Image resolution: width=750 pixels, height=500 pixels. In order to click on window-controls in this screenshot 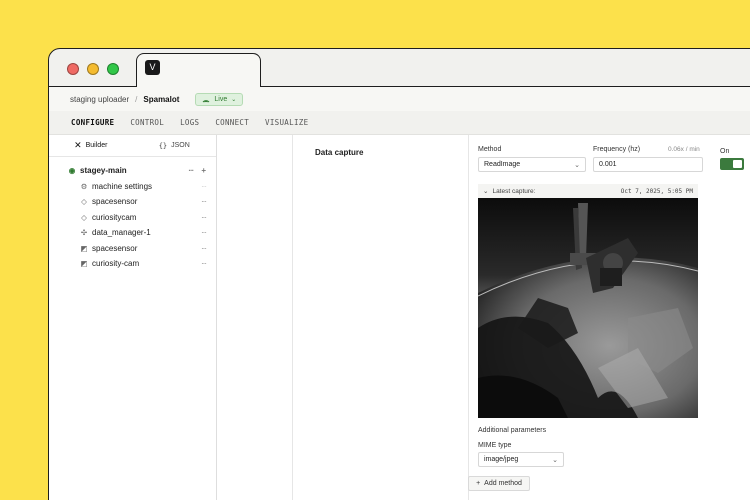, I will do `click(93, 69)`.